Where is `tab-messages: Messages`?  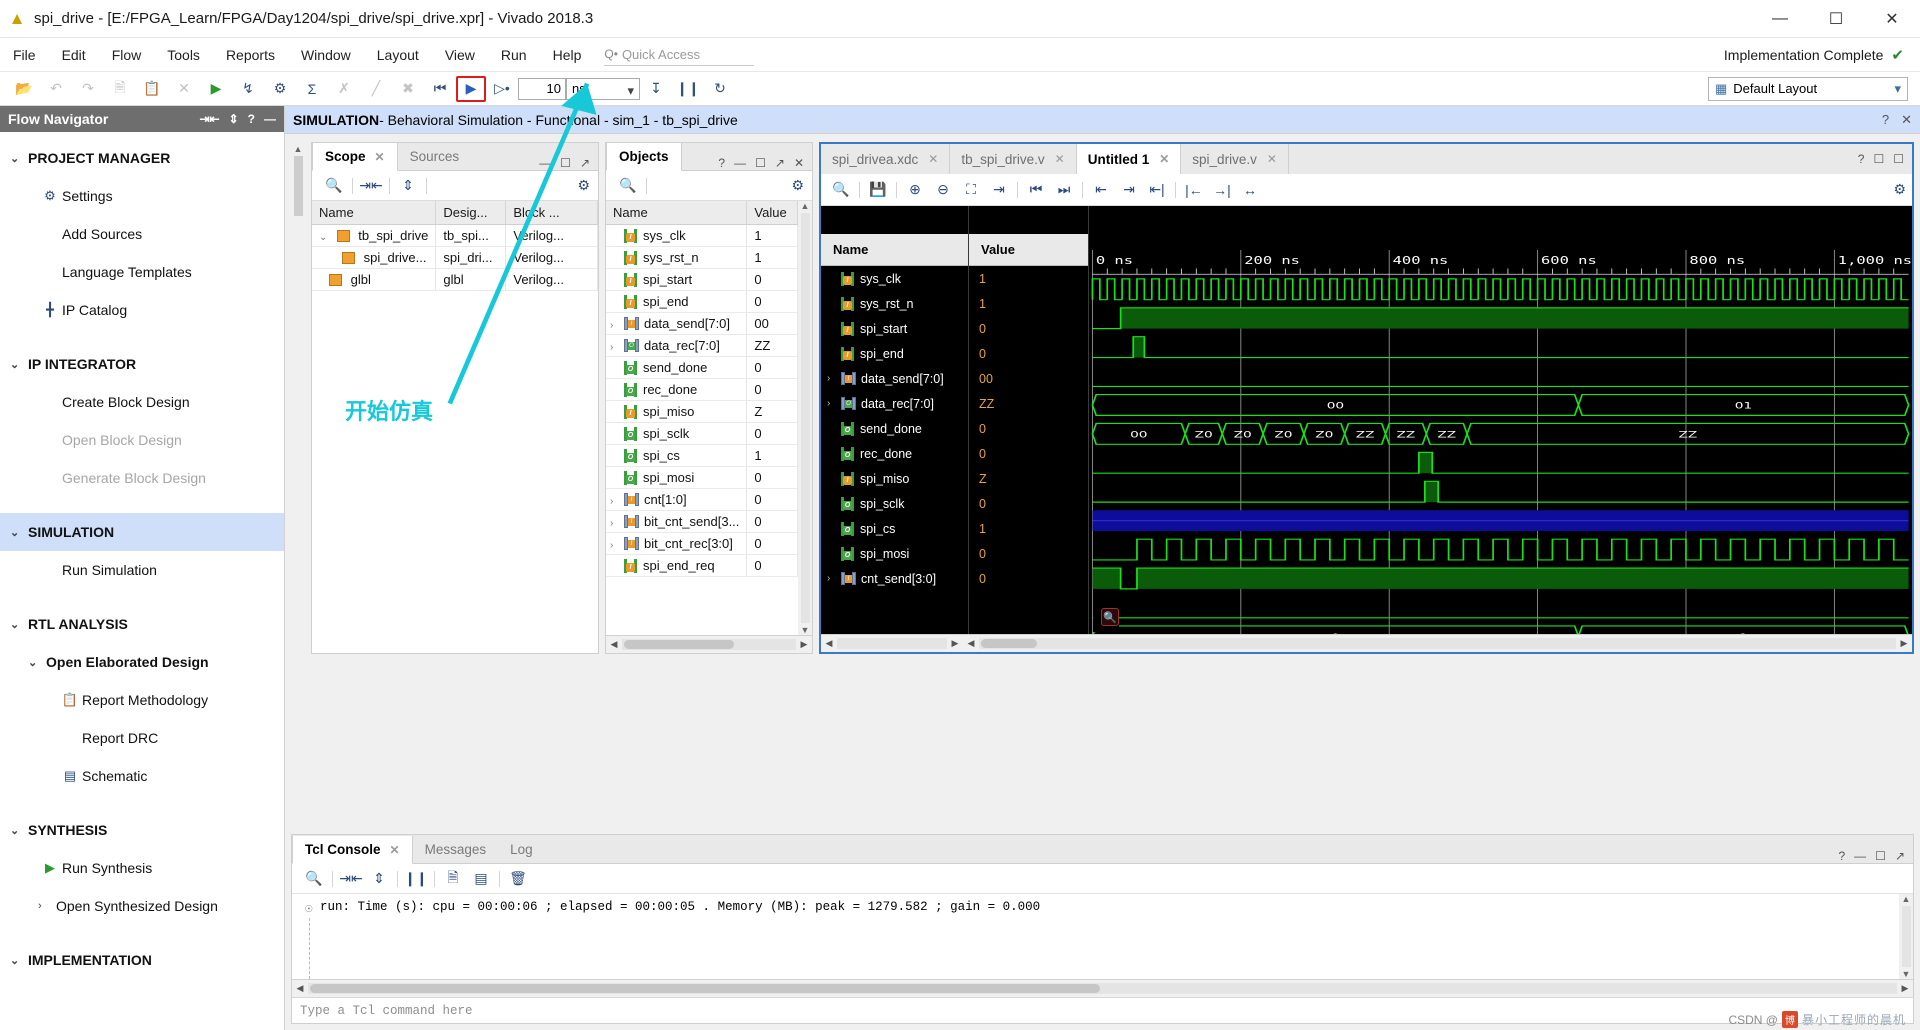
tab-messages: Messages is located at coordinates (456, 849).